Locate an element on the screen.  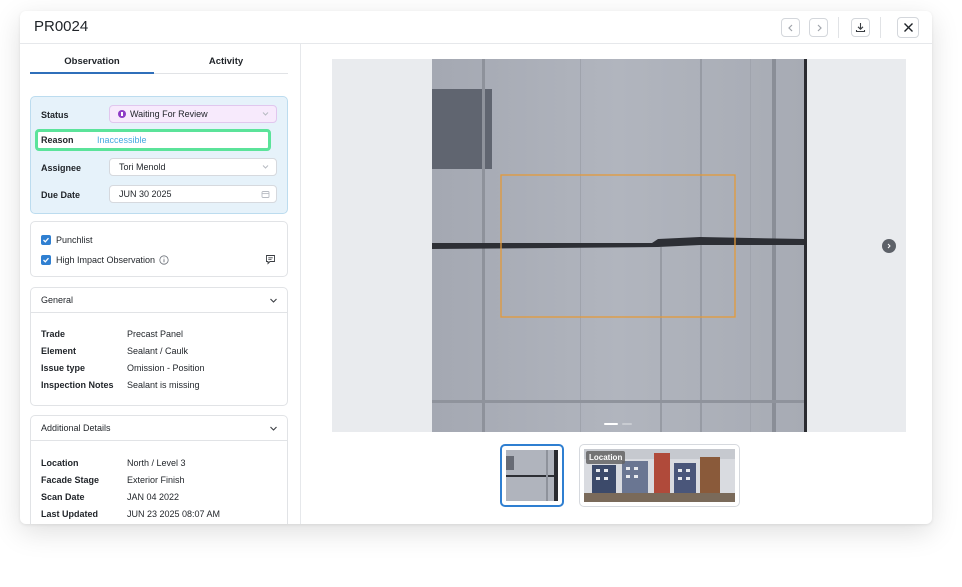
chevron-left-icon is located at coordinates (789, 27).